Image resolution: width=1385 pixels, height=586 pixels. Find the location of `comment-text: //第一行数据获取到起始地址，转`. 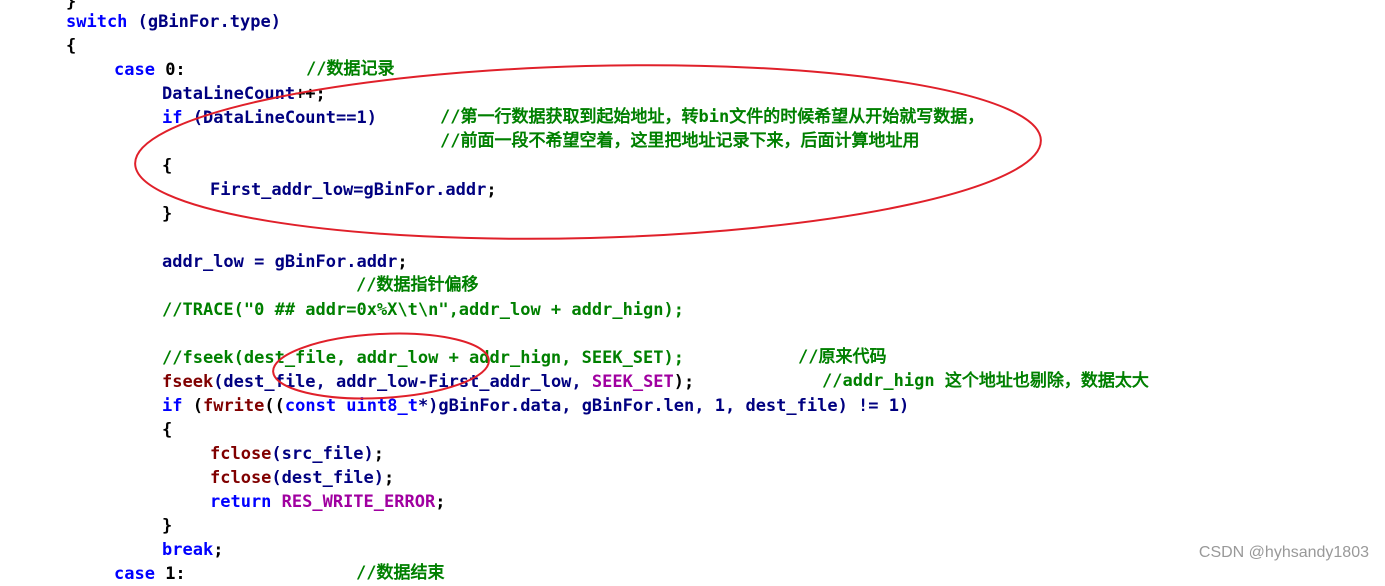

comment-text: //第一行数据获取到起始地址，转 is located at coordinates (569, 117).